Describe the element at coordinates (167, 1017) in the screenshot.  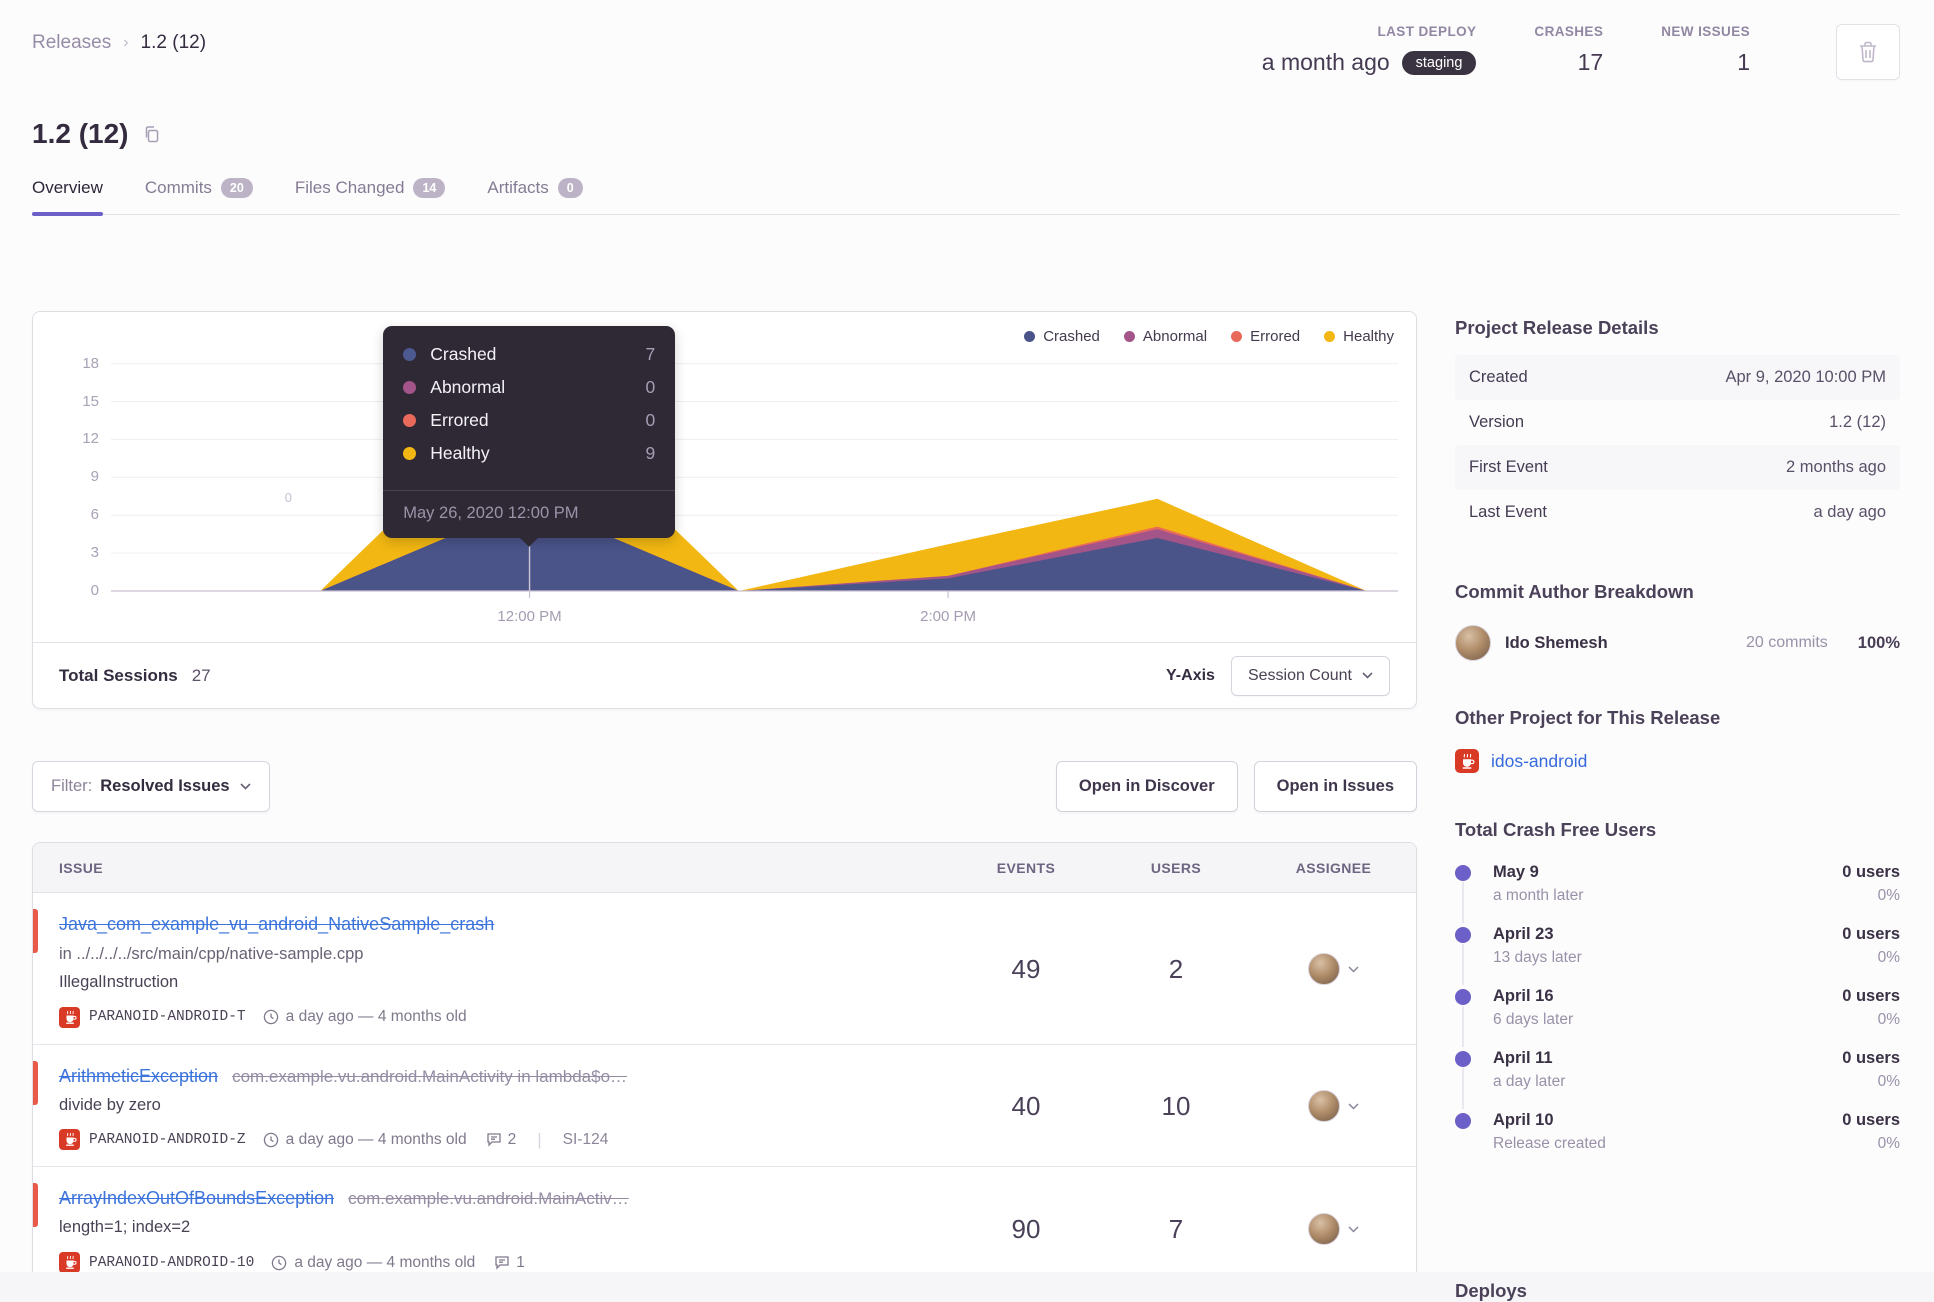
I see `project-slug: PARANOID-ANDROID-T` at that location.